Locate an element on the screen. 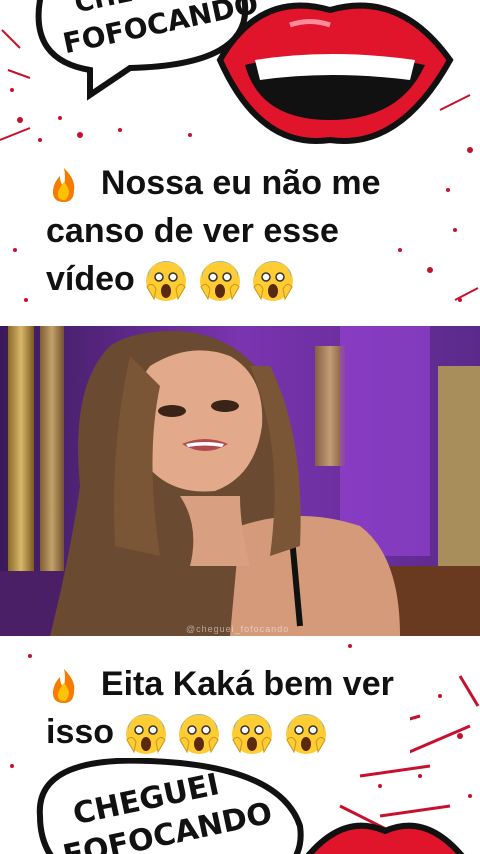 This screenshot has height=854, width=480. bottom-caption-line-2: isso is located at coordinates (80, 732).